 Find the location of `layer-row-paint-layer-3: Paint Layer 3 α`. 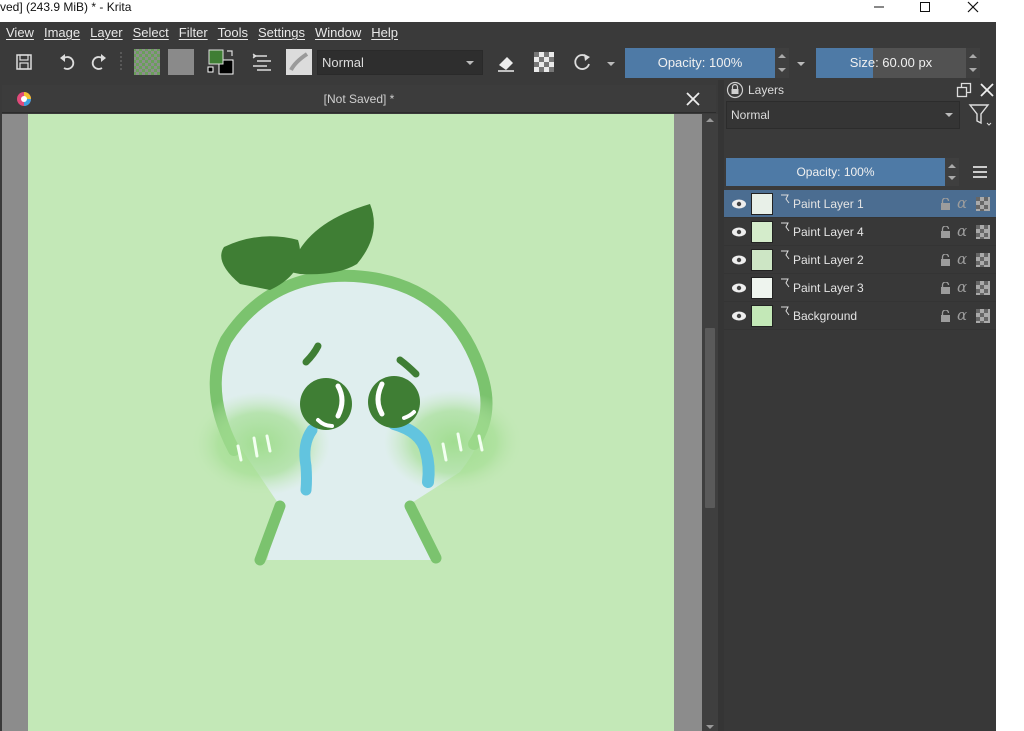

layer-row-paint-layer-3: Paint Layer 3 α is located at coordinates (860, 288).